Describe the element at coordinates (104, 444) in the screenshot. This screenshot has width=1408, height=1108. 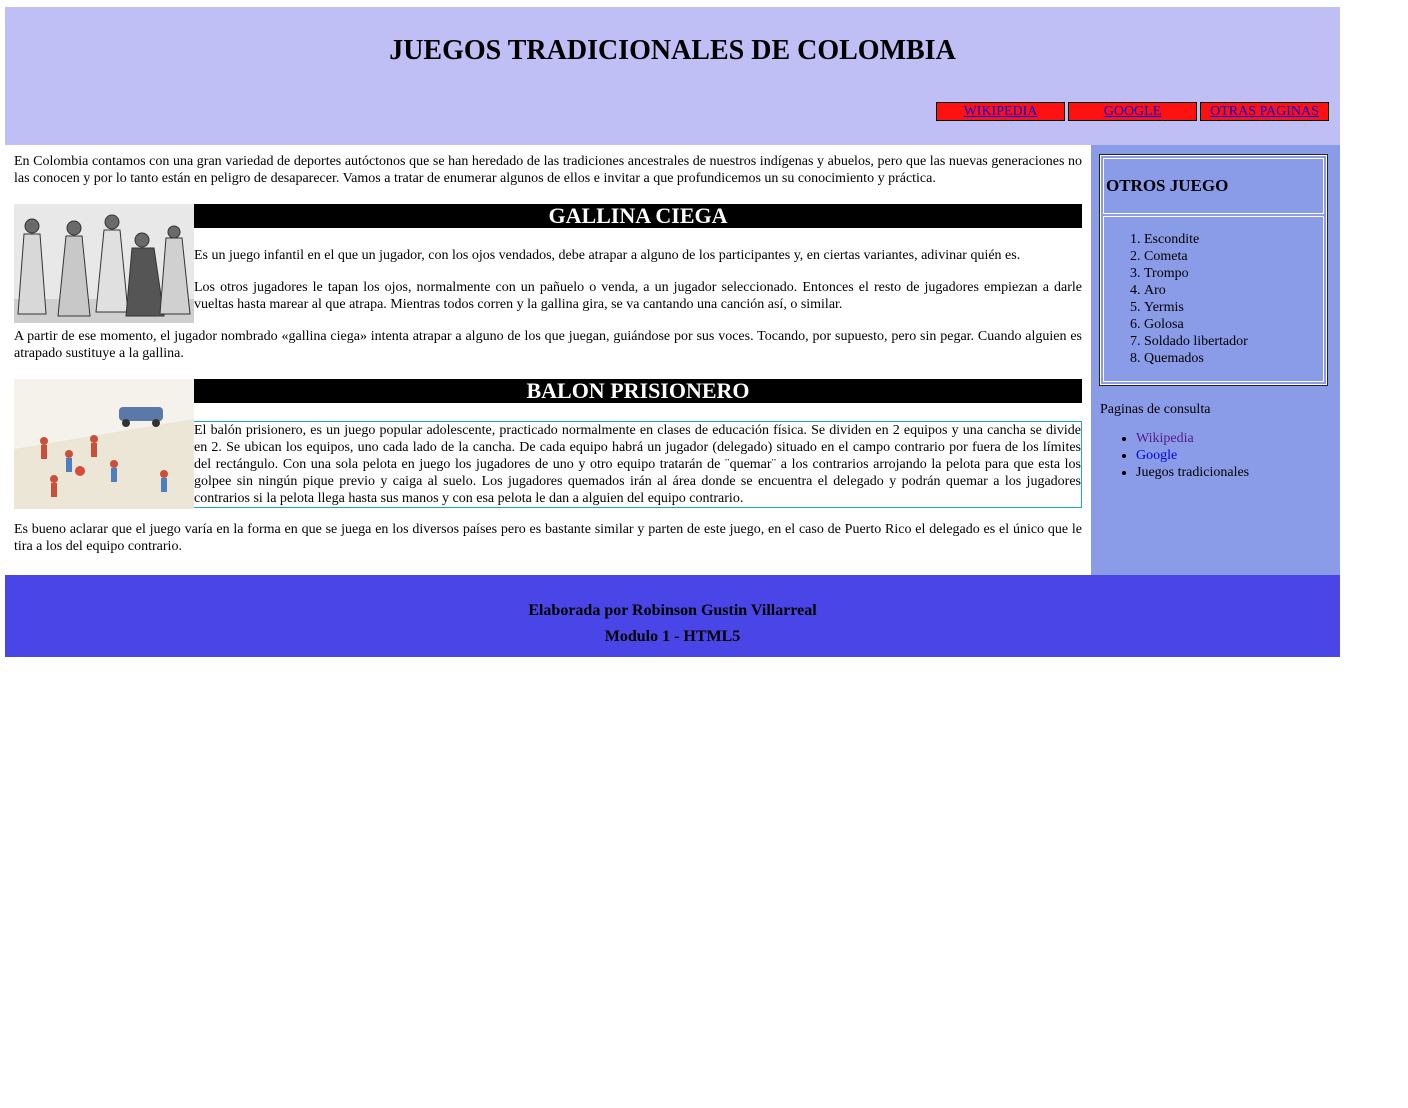
I see `balon-prisionero-image` at that location.